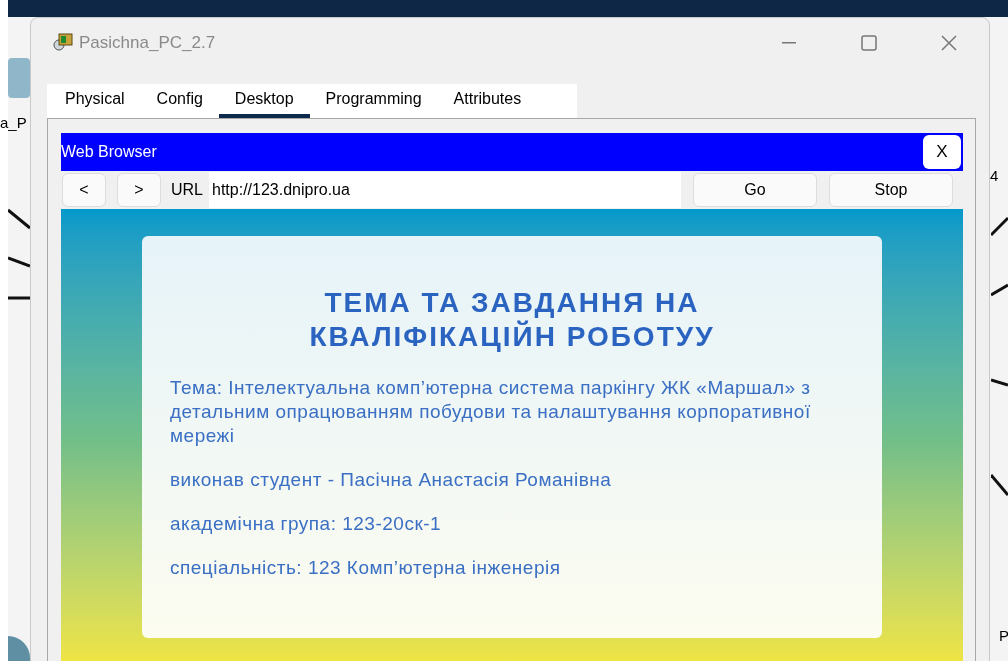  What do you see at coordinates (891, 190) in the screenshot?
I see `stop-button: Stop` at bounding box center [891, 190].